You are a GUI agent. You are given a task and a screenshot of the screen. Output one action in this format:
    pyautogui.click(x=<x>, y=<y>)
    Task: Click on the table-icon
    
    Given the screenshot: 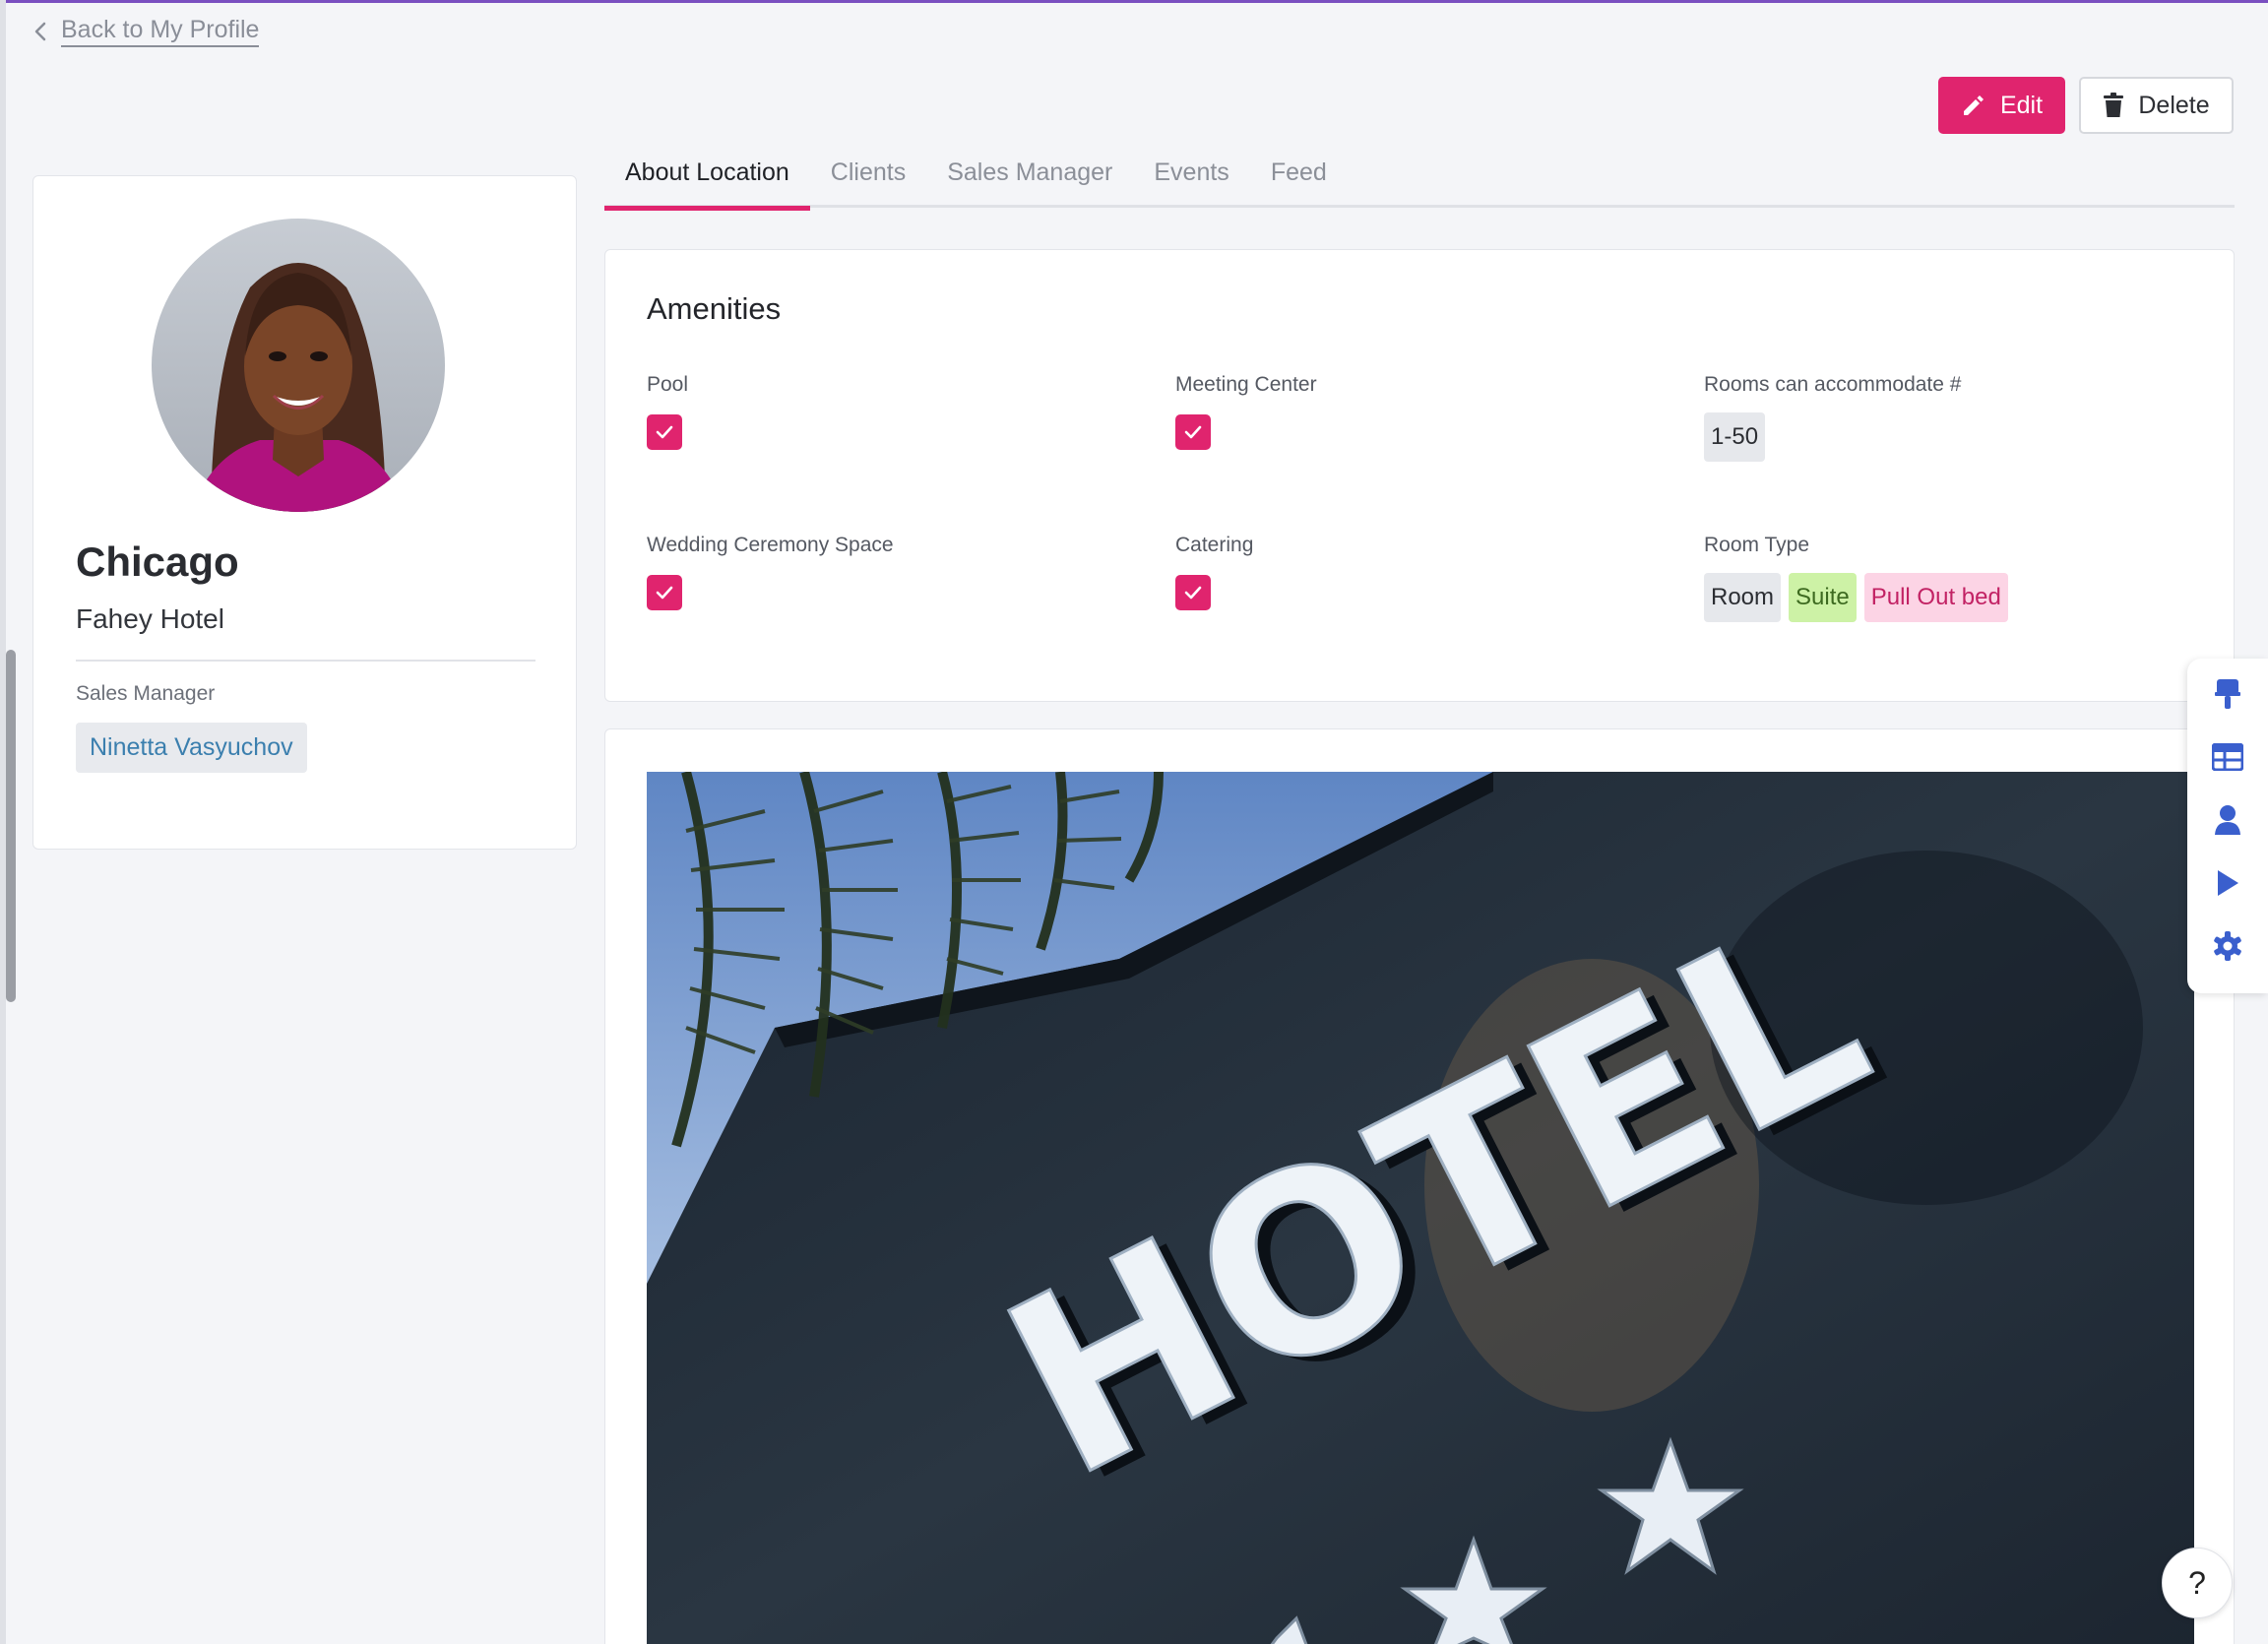 What is the action you would take?
    pyautogui.click(x=2227, y=757)
    